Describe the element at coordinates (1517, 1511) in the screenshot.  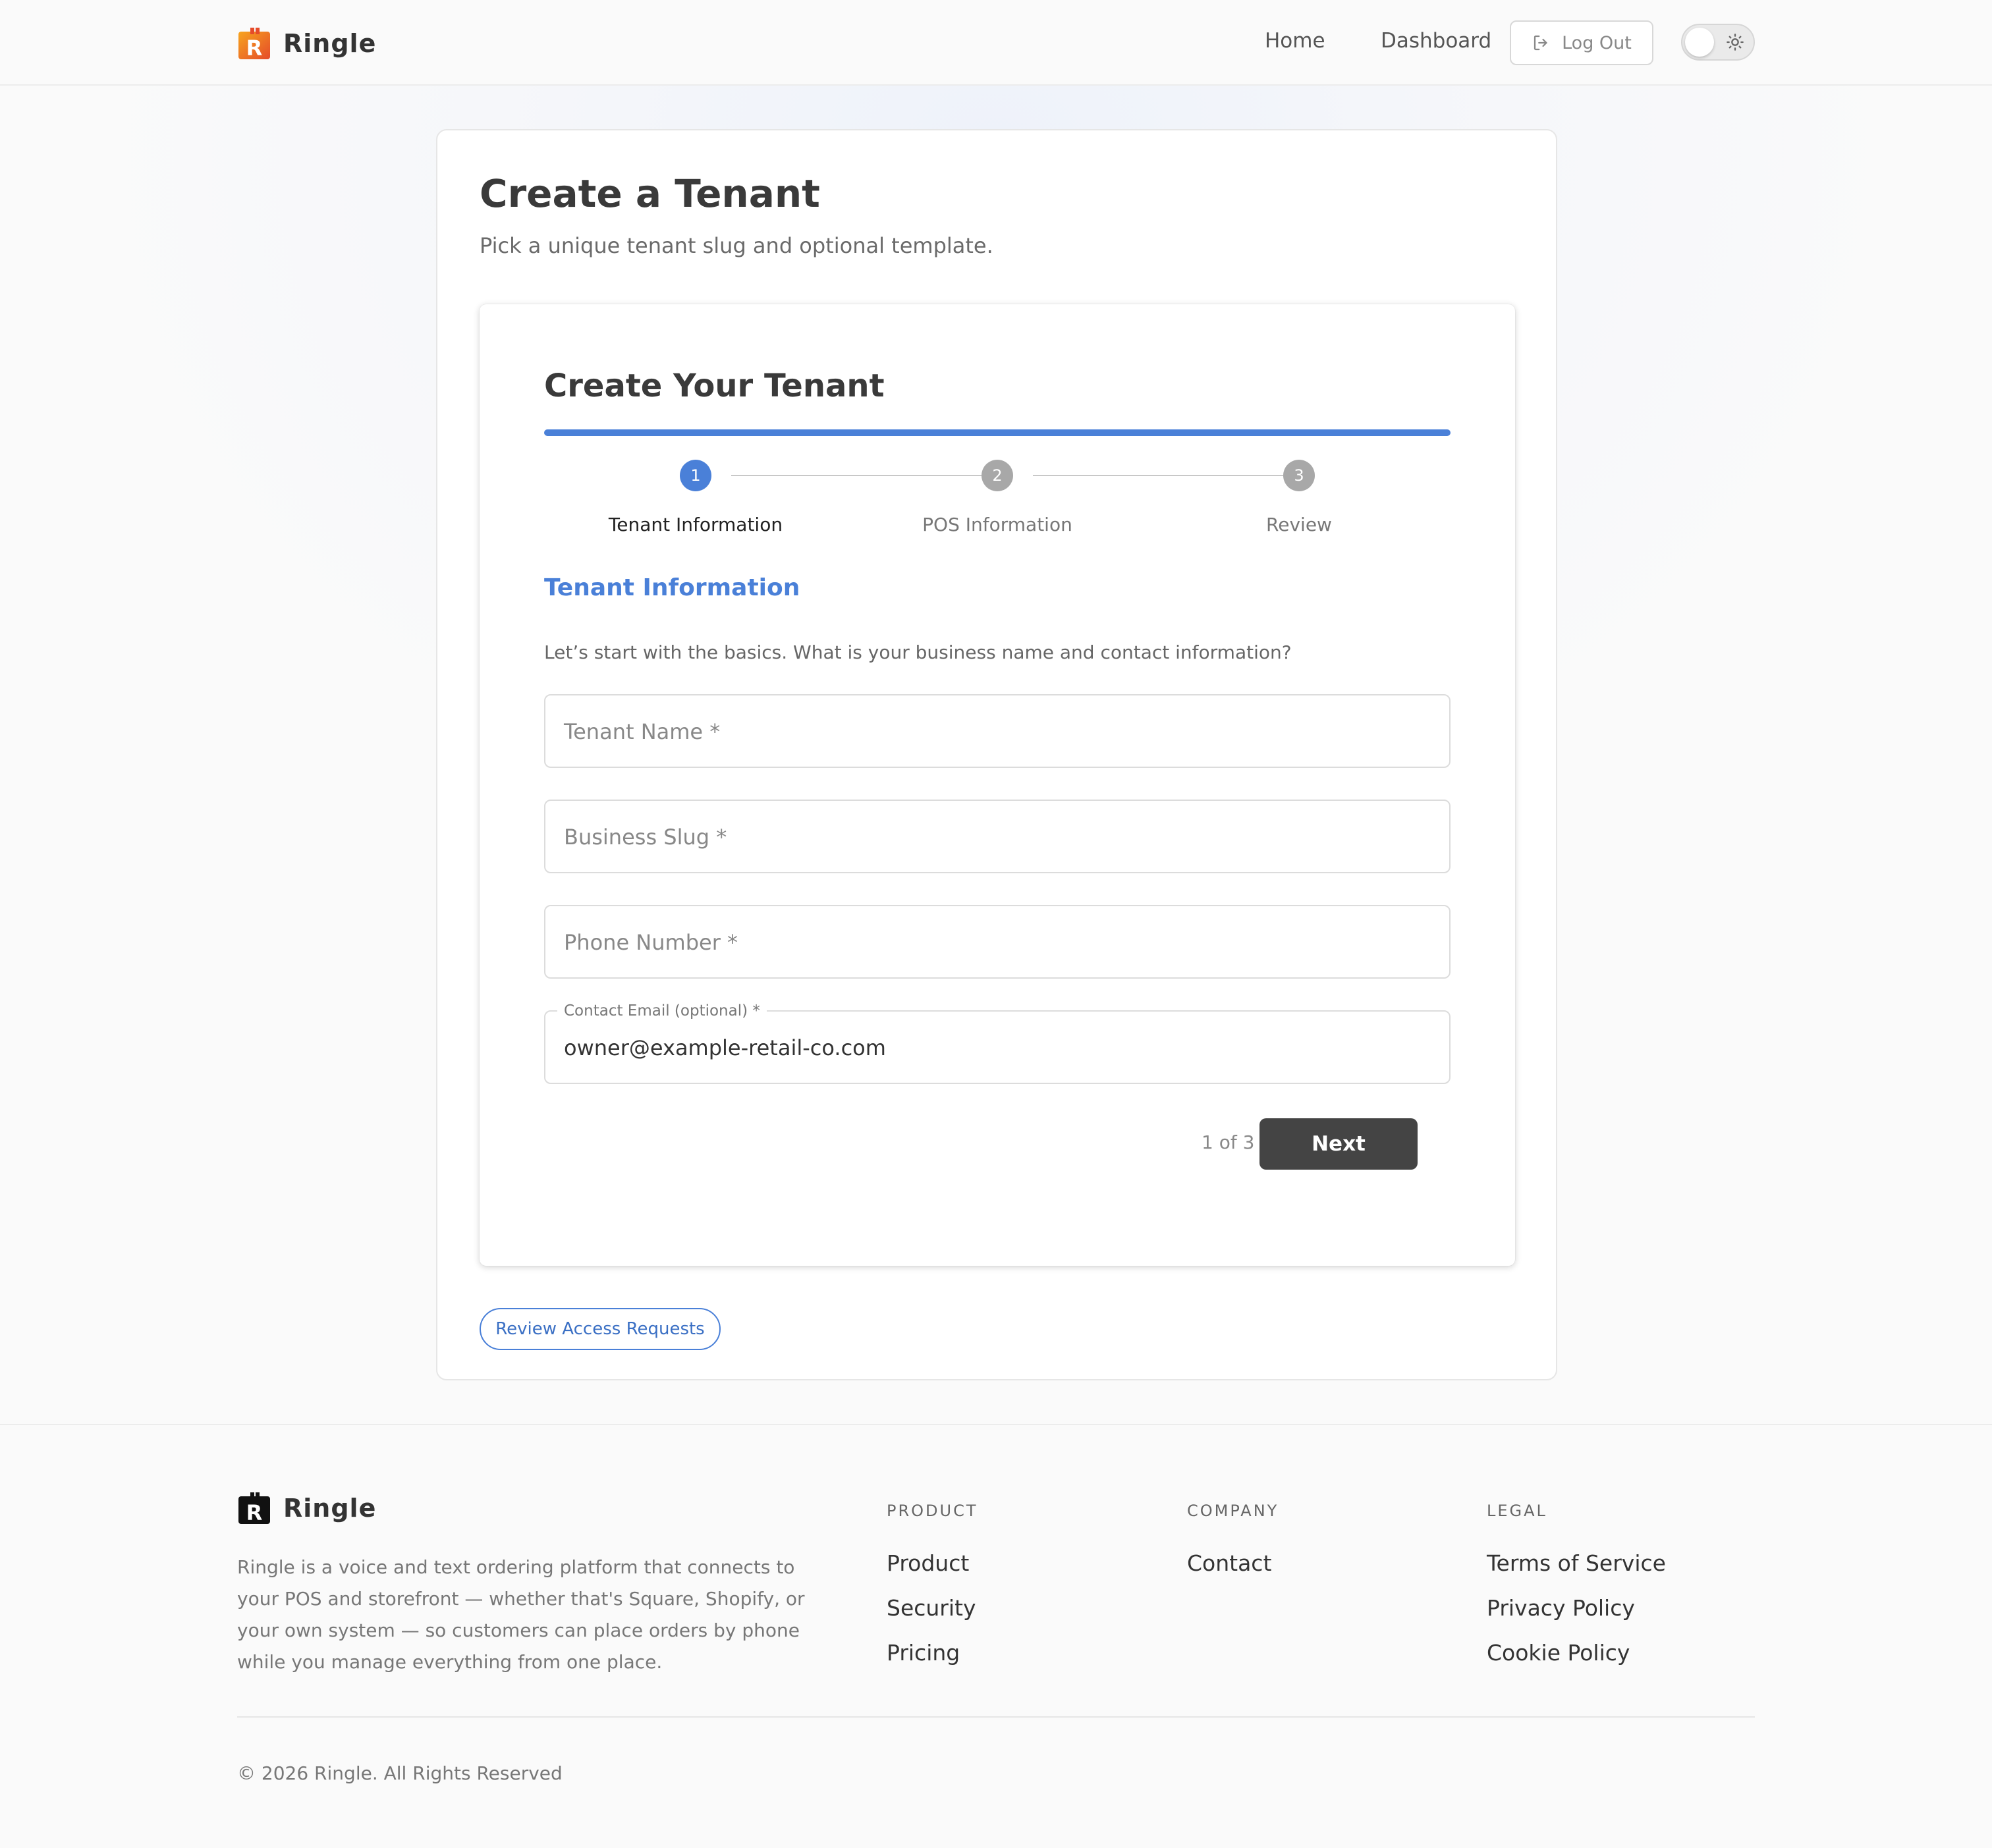
I see `footer-col-title-legal: LEGAL` at that location.